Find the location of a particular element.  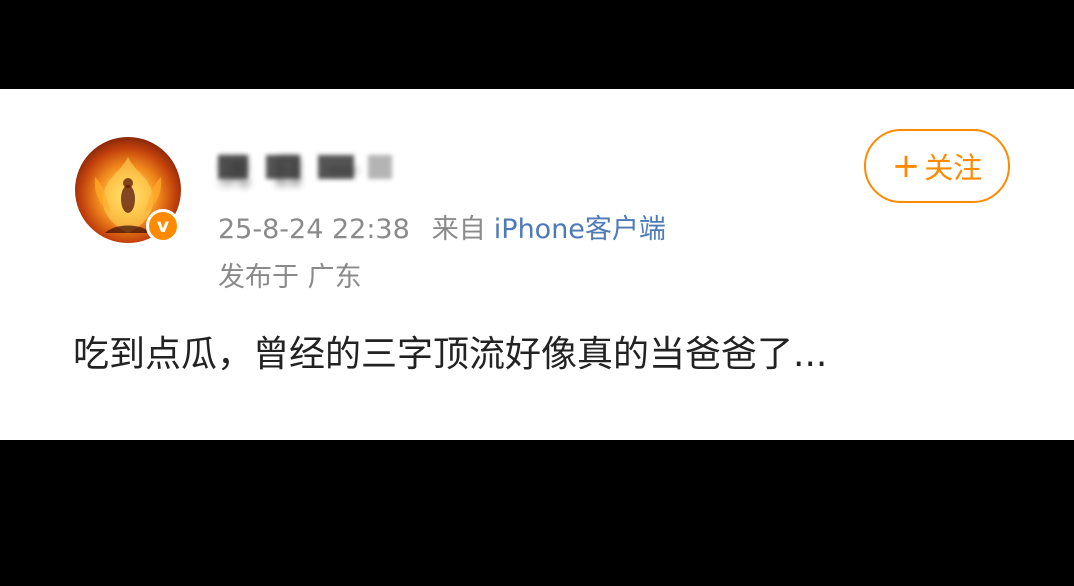

follow-button: + 关注 is located at coordinates (937, 166).